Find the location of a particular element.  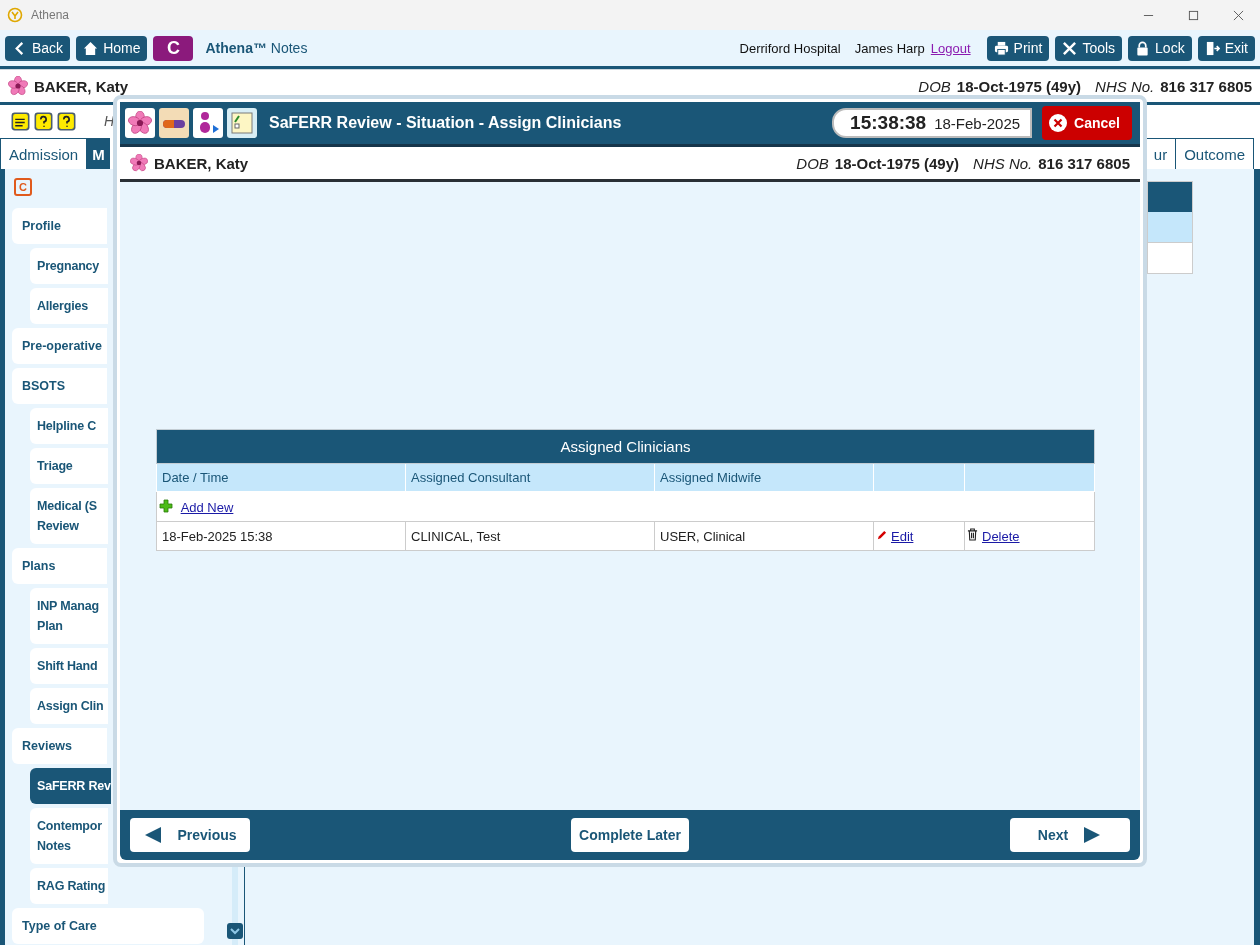

trash-icon is located at coordinates (972, 534).